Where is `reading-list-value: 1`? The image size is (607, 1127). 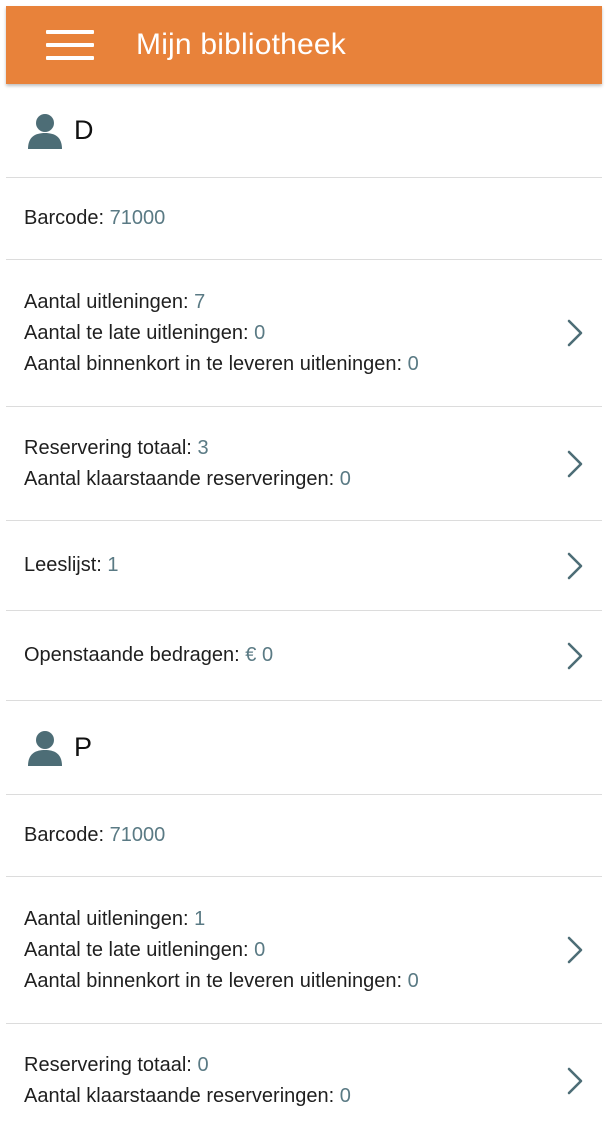
reading-list-value: 1 is located at coordinates (113, 565).